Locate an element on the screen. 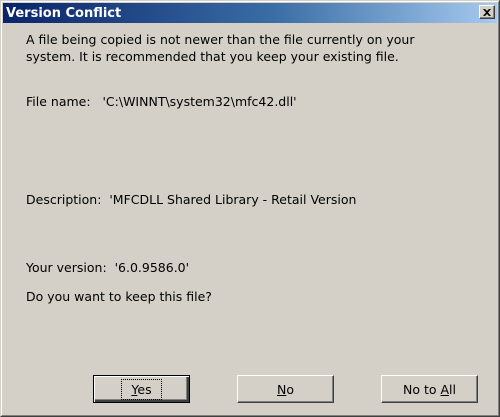  no-to-all-button-label: No to All is located at coordinates (429, 389).